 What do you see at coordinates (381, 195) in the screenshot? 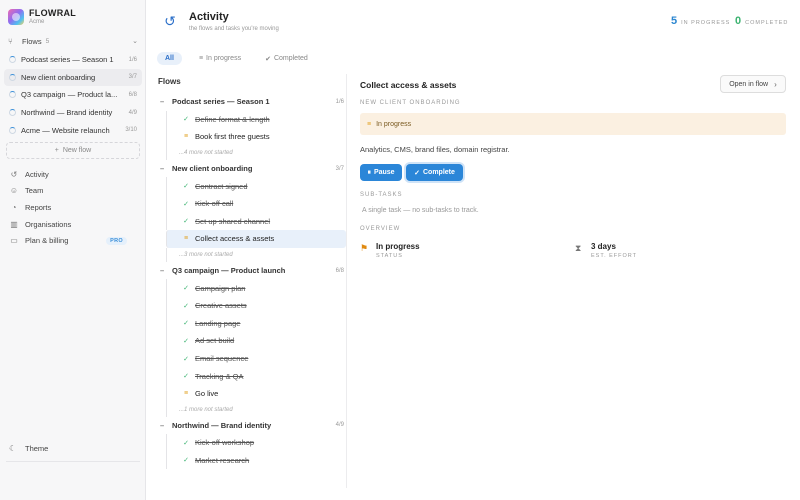
I see `subtasks-heading: SUB-TASKS` at bounding box center [381, 195].